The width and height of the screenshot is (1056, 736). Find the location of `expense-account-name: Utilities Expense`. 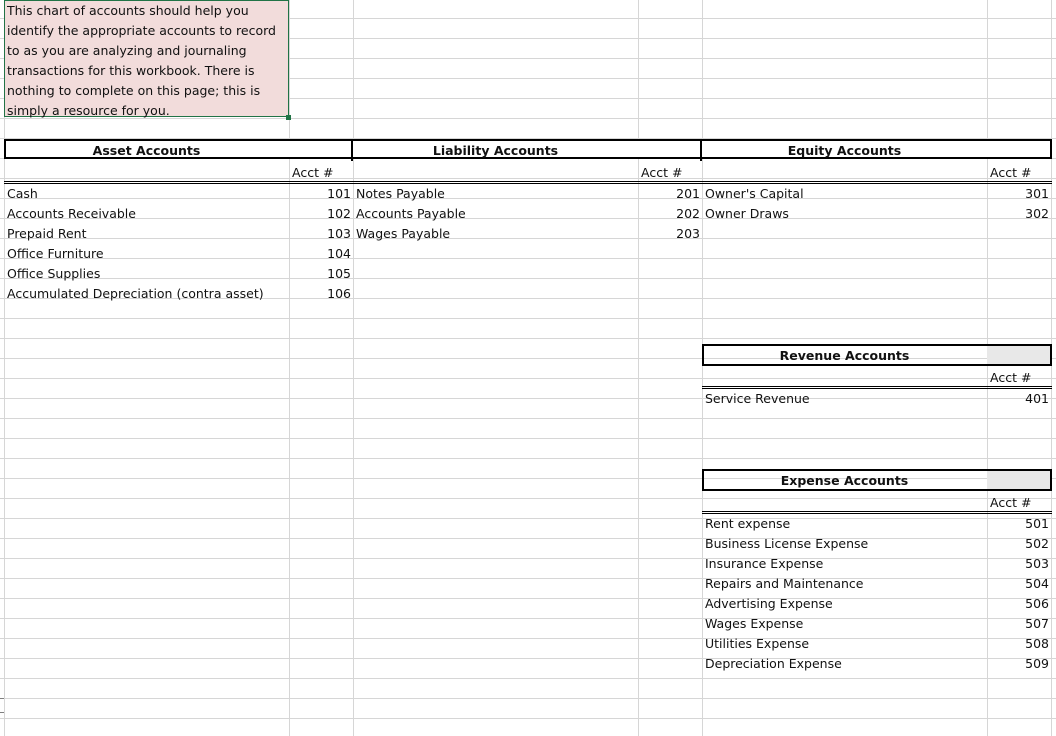

expense-account-name: Utilities Expense is located at coordinates (757, 644).